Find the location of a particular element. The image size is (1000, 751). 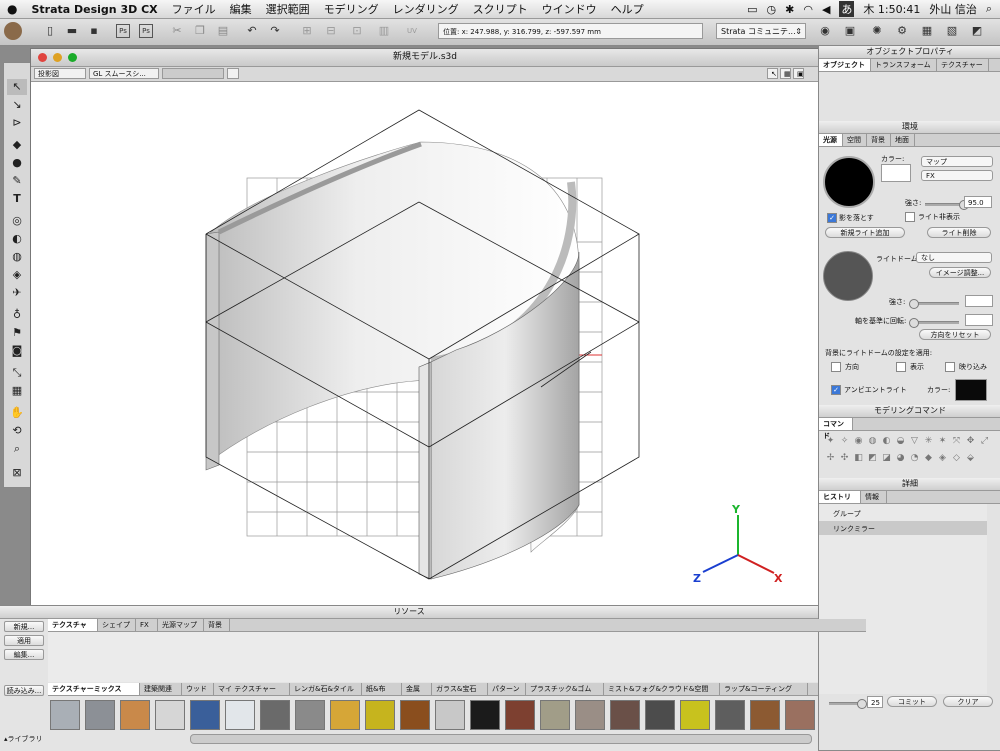

split-view-icon: ▣ is located at coordinates (798, 73).